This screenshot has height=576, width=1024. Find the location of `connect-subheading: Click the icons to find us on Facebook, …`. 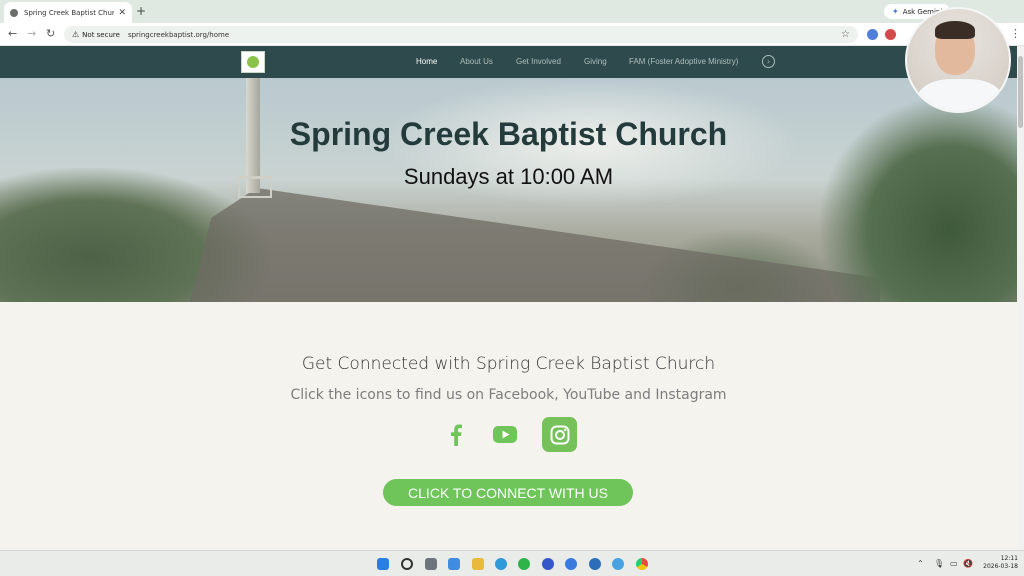

connect-subheading: Click the icons to find us on Facebook, … is located at coordinates (508, 395).